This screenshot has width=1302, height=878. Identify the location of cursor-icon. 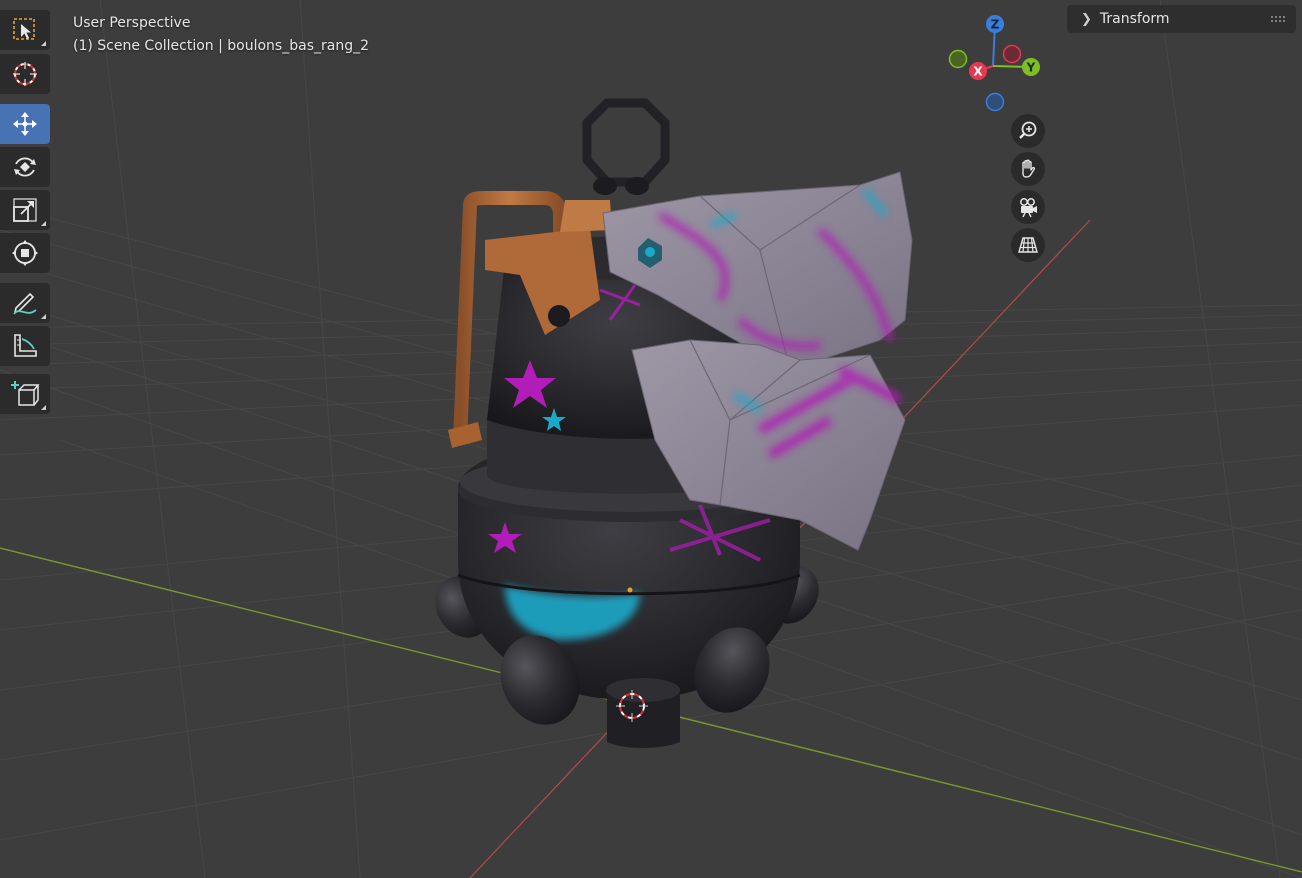
(25, 74).